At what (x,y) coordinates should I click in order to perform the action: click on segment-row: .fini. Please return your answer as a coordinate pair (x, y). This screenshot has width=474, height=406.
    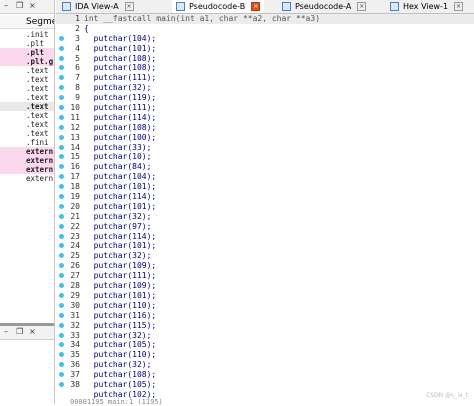
    Looking at the image, I should click on (27, 142).